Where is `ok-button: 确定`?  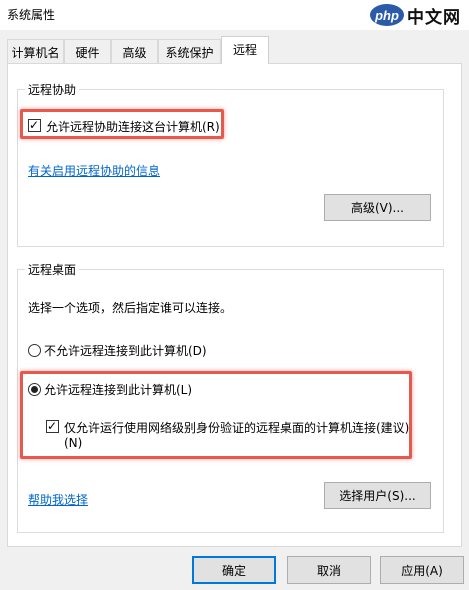 ok-button: 确定 is located at coordinates (234, 570).